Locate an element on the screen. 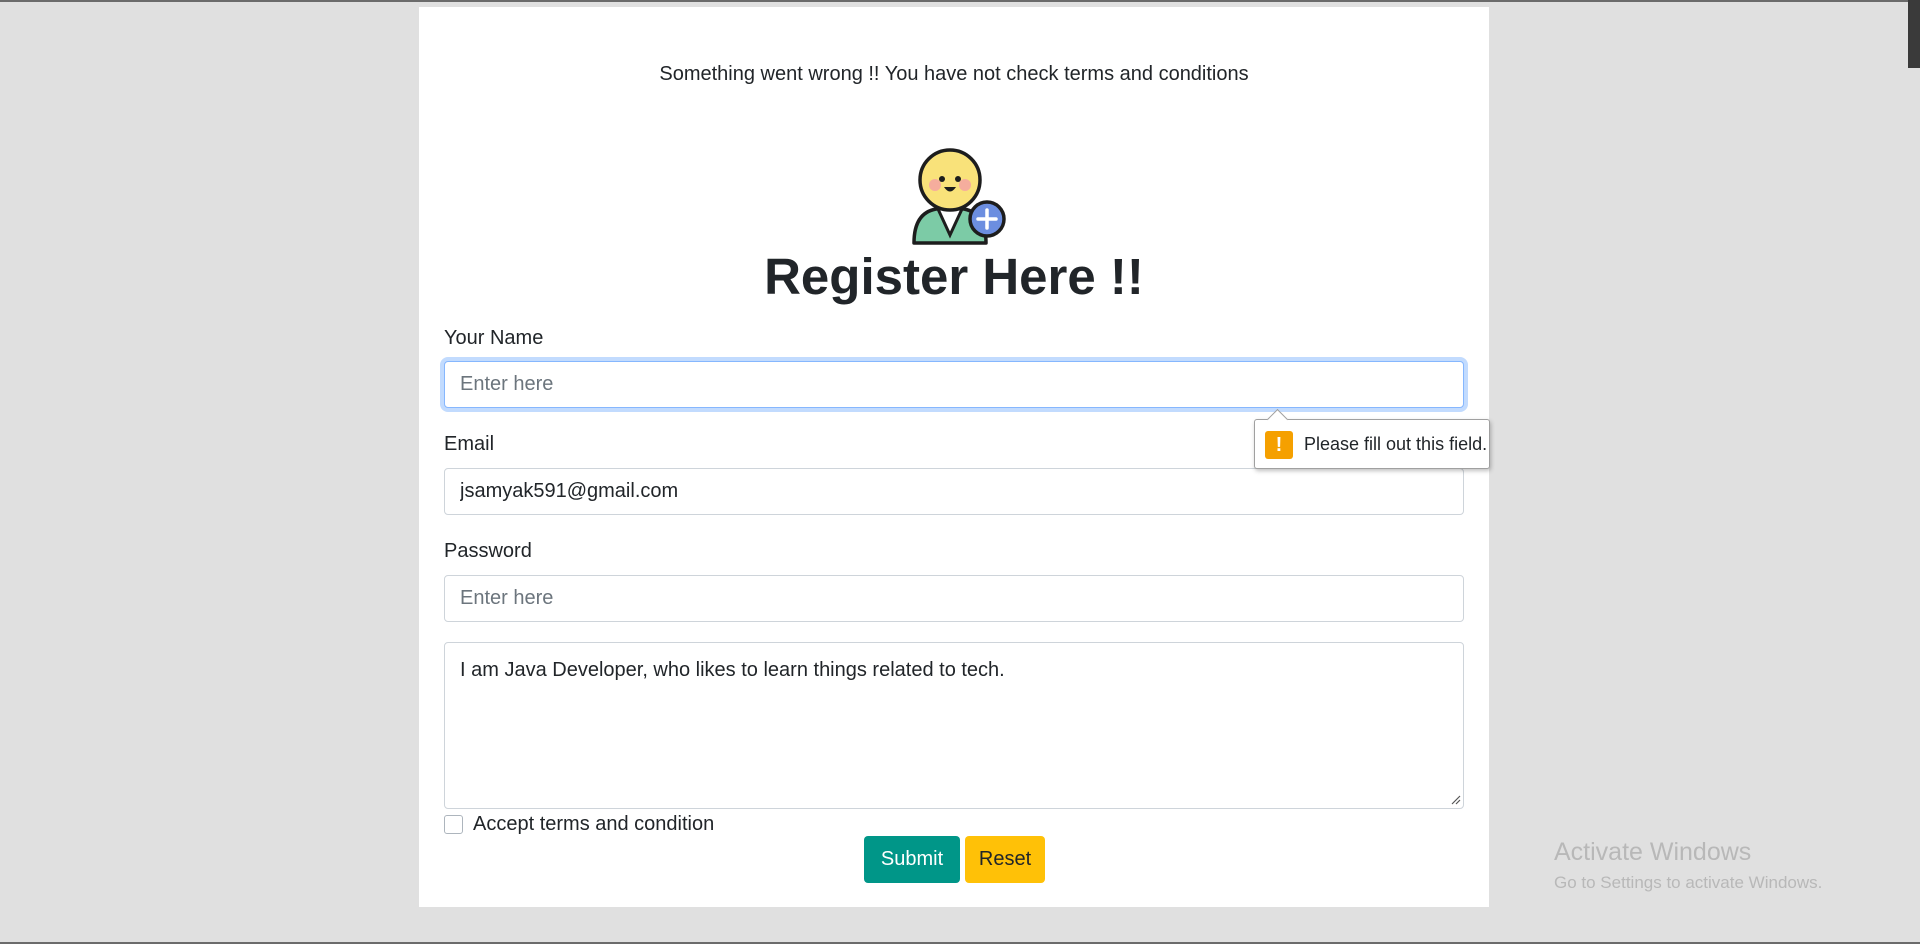  terms-checkbox is located at coordinates (453, 824).